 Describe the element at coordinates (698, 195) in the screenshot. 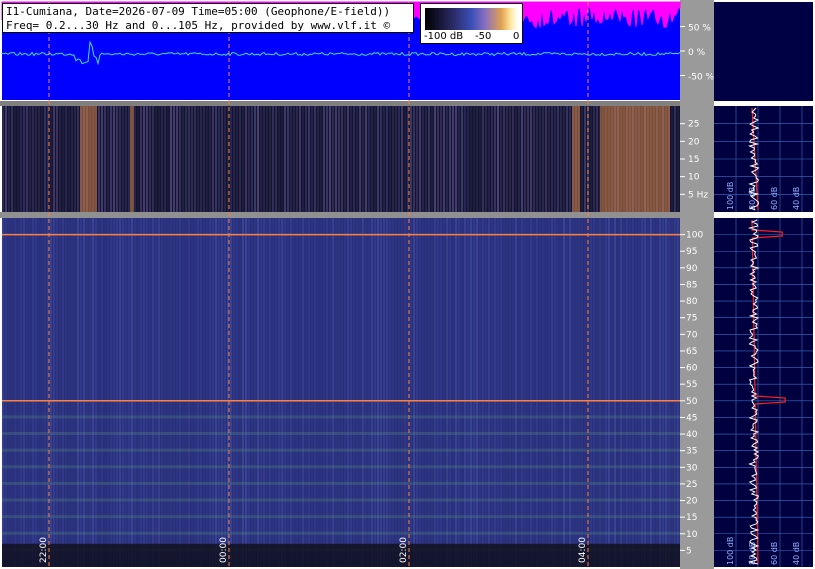

I see `low-ytick-label: 5 Hz` at that location.